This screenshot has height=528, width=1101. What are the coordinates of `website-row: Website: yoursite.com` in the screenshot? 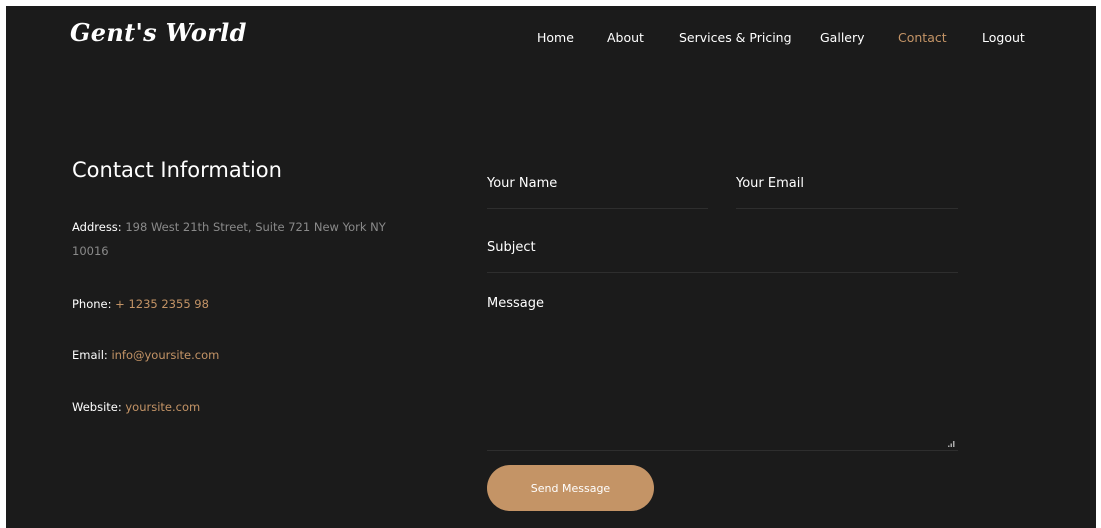 It's located at (232, 407).